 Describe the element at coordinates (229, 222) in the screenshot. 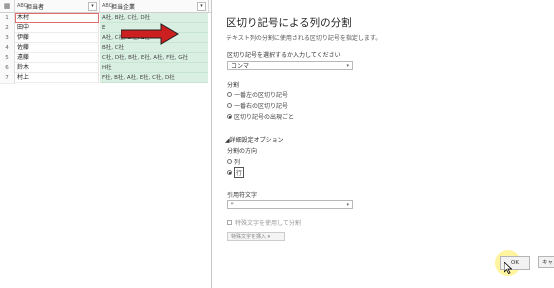

I see `checkbox-icon` at that location.